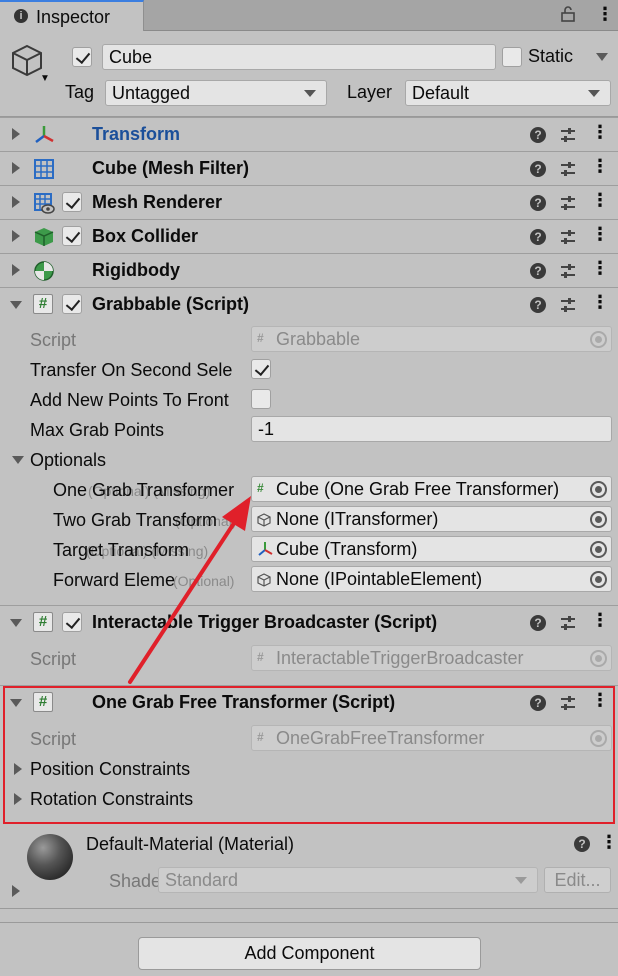  Describe the element at coordinates (261, 369) in the screenshot. I see `transfer-checkbox` at that location.